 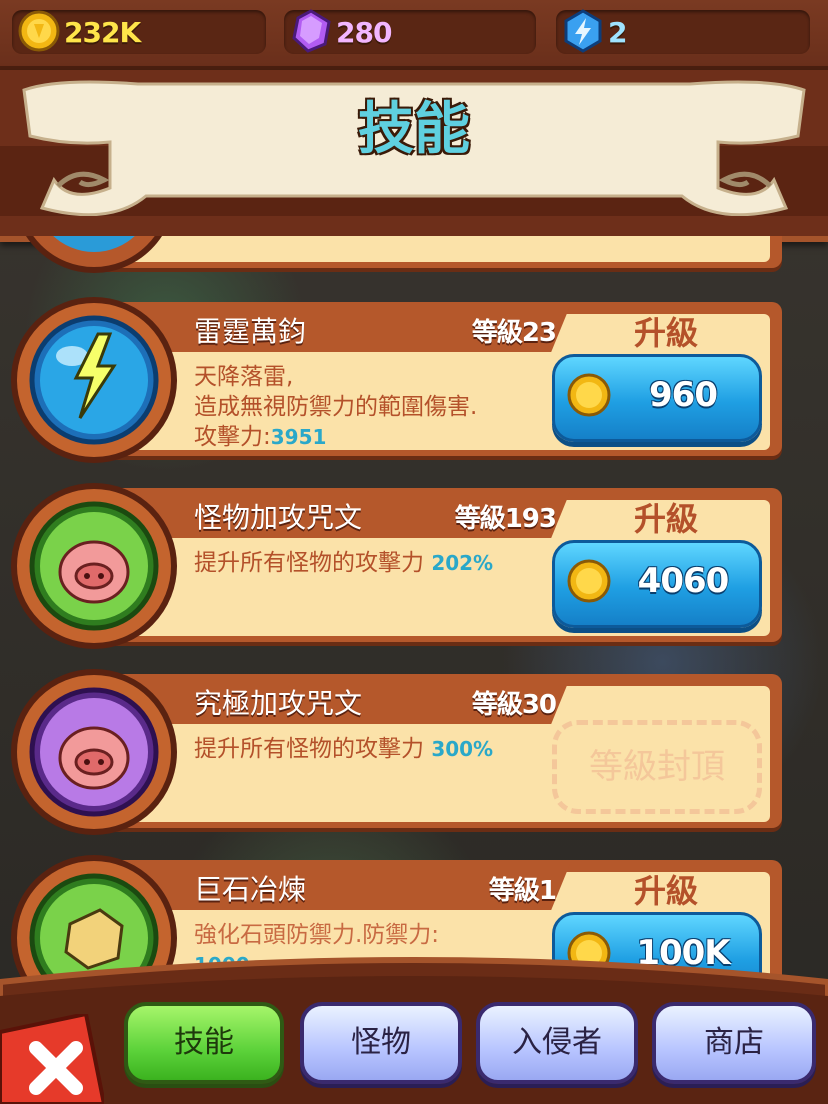 What do you see at coordinates (462, 563) in the screenshot?
I see `skill-stat-value: 202%` at bounding box center [462, 563].